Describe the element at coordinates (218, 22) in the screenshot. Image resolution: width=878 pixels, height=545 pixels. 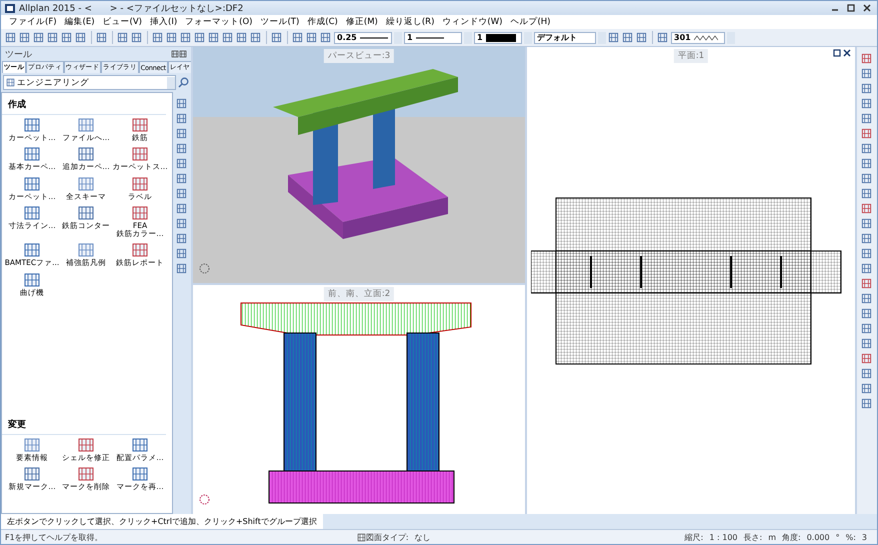
I see `menu-item: フォーマット(O)` at that location.